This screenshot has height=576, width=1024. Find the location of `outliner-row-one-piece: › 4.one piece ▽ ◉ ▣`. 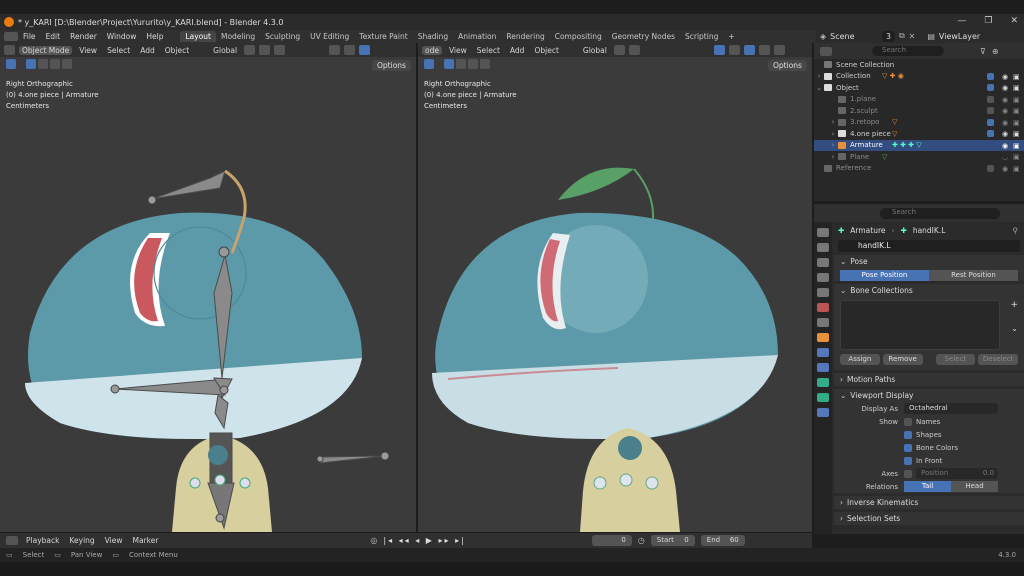

outliner-row-one-piece: › 4.one piece ▽ ◉ ▣ is located at coordinates (919, 134).